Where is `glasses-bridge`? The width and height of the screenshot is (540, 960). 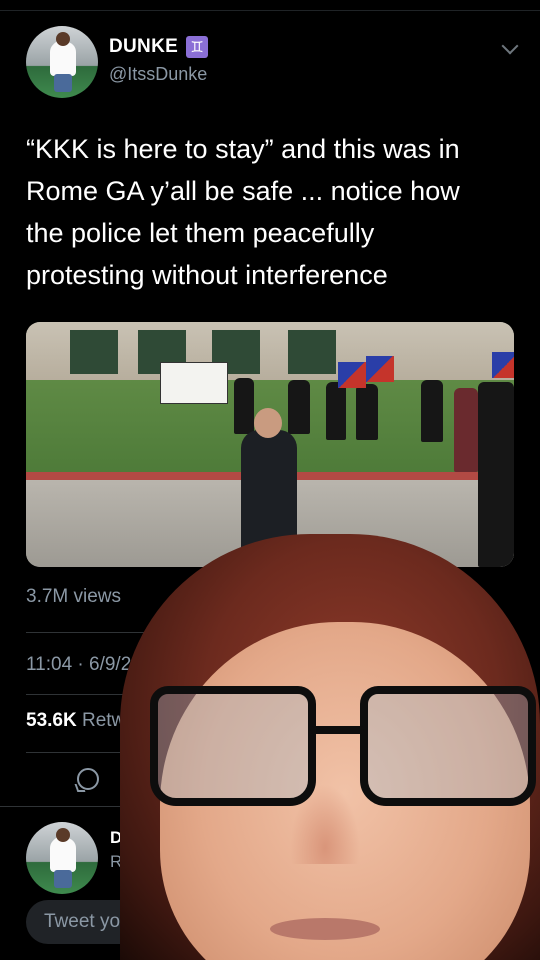
glasses-bridge is located at coordinates (337, 730).